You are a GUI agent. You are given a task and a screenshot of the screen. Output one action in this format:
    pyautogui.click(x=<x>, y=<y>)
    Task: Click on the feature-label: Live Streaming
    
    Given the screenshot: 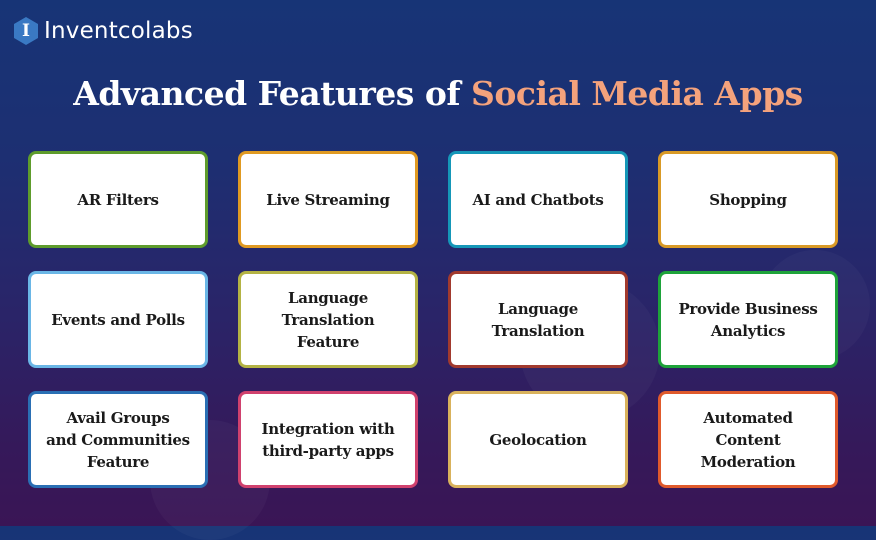 What is the action you would take?
    pyautogui.click(x=328, y=199)
    